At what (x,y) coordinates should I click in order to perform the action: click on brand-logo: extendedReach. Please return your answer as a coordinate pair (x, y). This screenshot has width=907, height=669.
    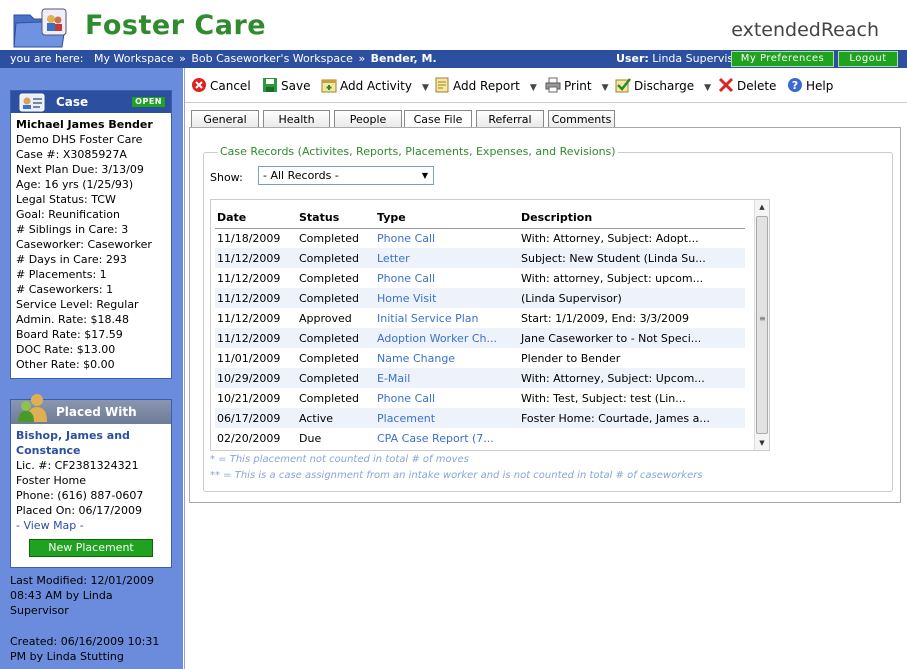
    Looking at the image, I should click on (805, 30).